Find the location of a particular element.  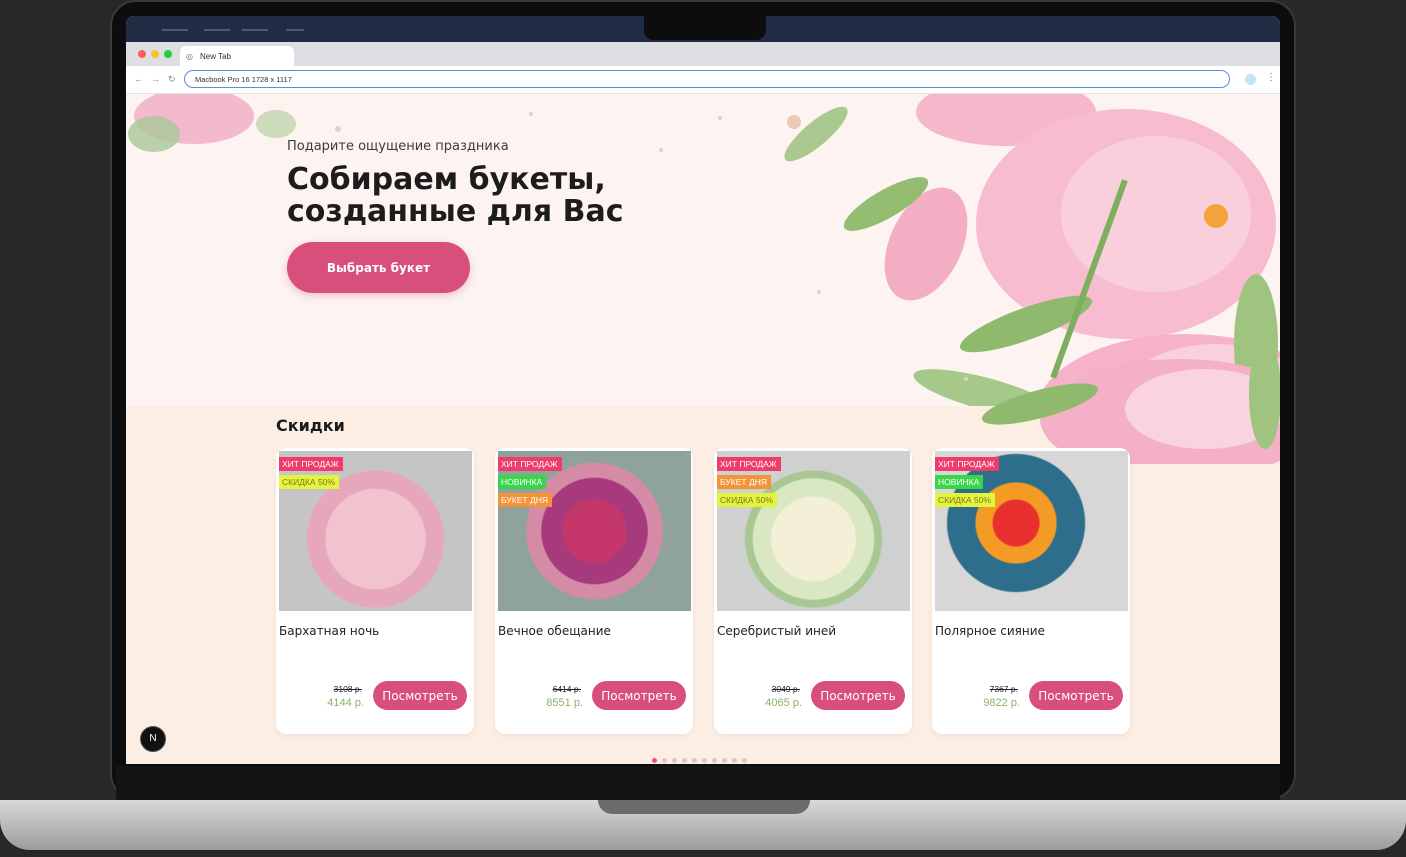

globe-icon: ◎ is located at coordinates (189, 56).